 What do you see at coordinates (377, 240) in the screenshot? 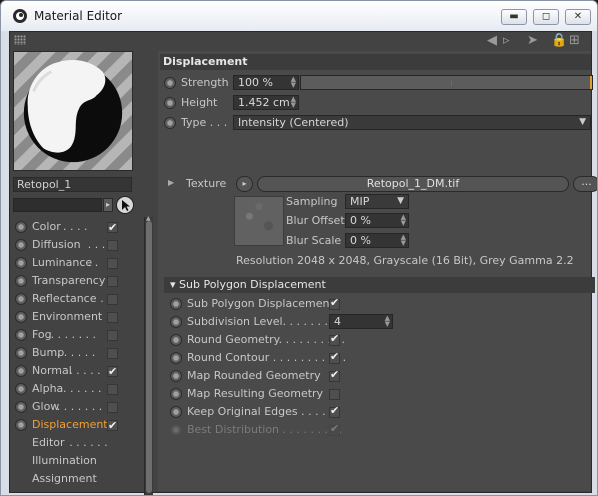
I see `blur-scale-input: 0 % ▲ ▼` at bounding box center [377, 240].